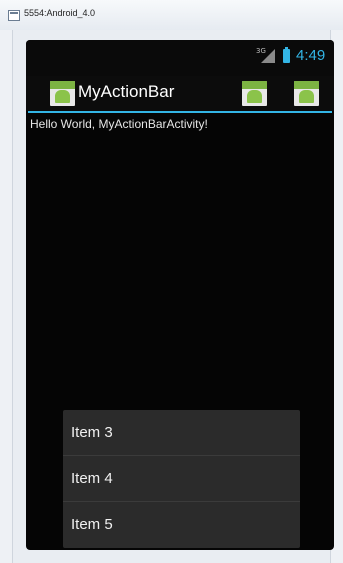 The height and width of the screenshot is (563, 343). Describe the element at coordinates (171, 15) in the screenshot. I see `emulator-titlebar: 5554:Android_4.0` at that location.